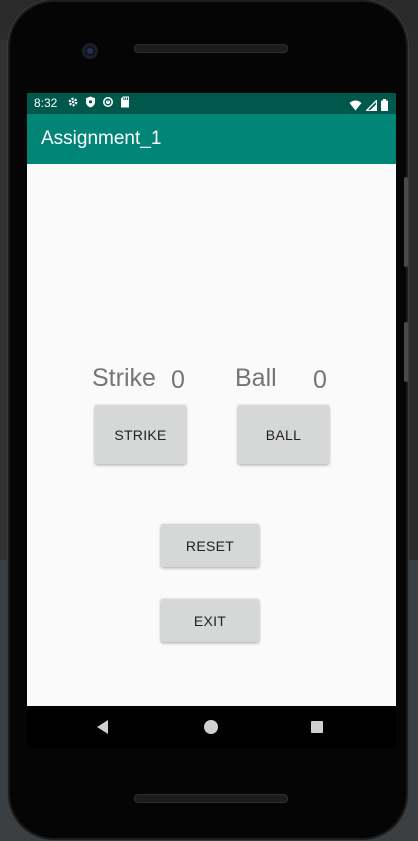 This screenshot has height=841, width=418. I want to click on sd-card-icon, so click(125, 104).